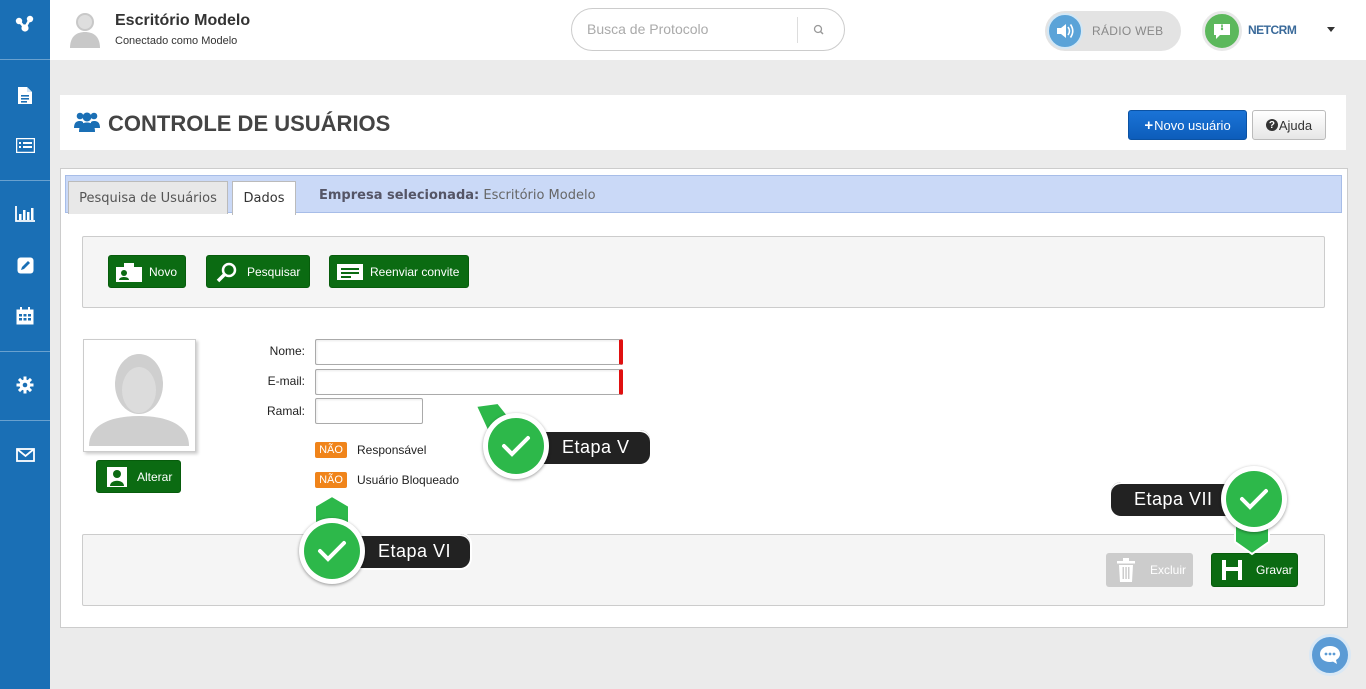 The image size is (1366, 689). What do you see at coordinates (1126, 570) in the screenshot?
I see `trash-icon` at bounding box center [1126, 570].